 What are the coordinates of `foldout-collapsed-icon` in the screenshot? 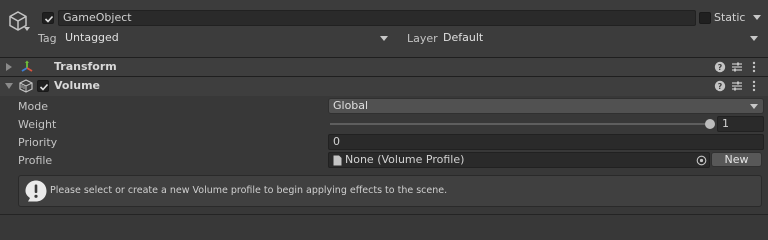 It's located at (9, 67).